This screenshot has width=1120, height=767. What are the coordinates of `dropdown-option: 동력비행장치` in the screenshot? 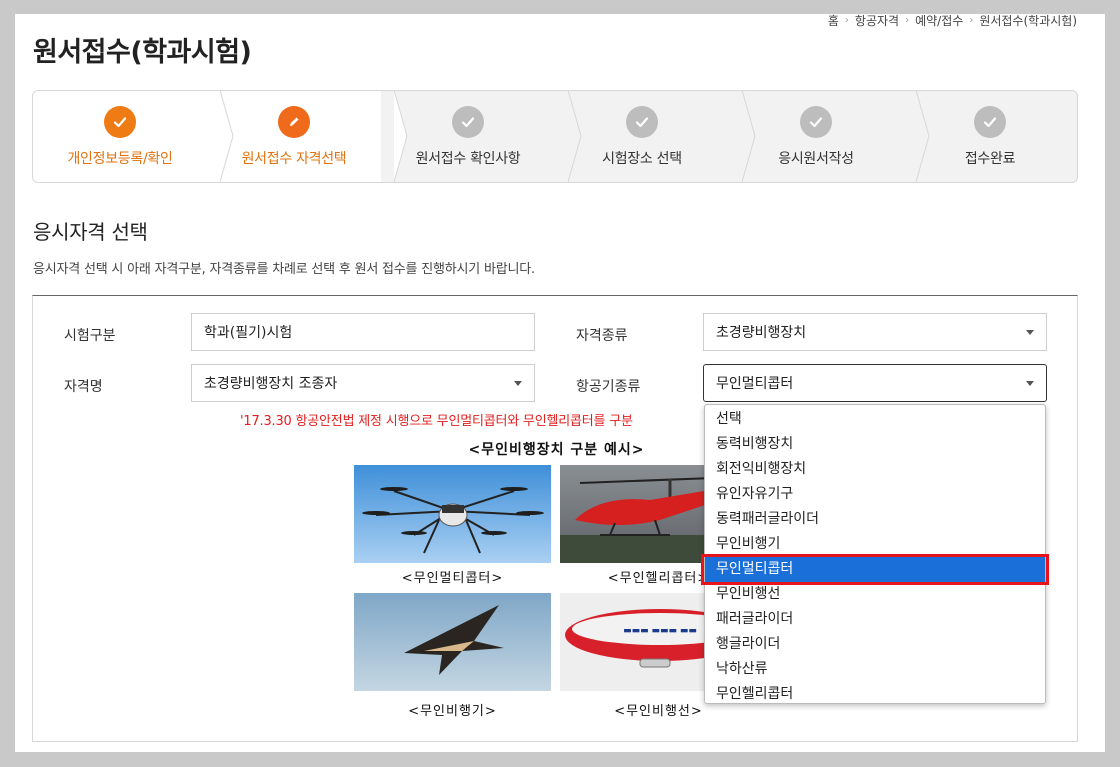 It's located at (875, 444).